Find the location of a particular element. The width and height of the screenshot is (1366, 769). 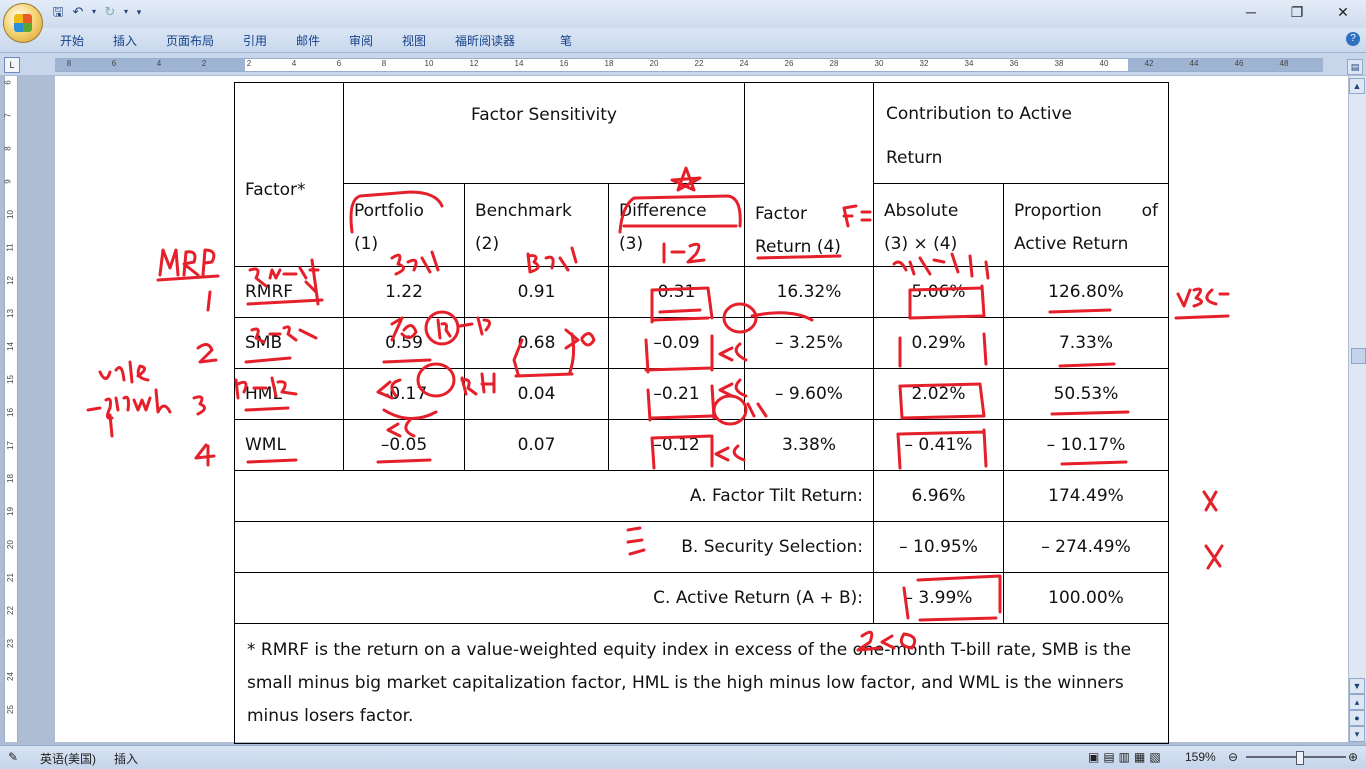

proportion-label-2: Active Return is located at coordinates (1071, 244).